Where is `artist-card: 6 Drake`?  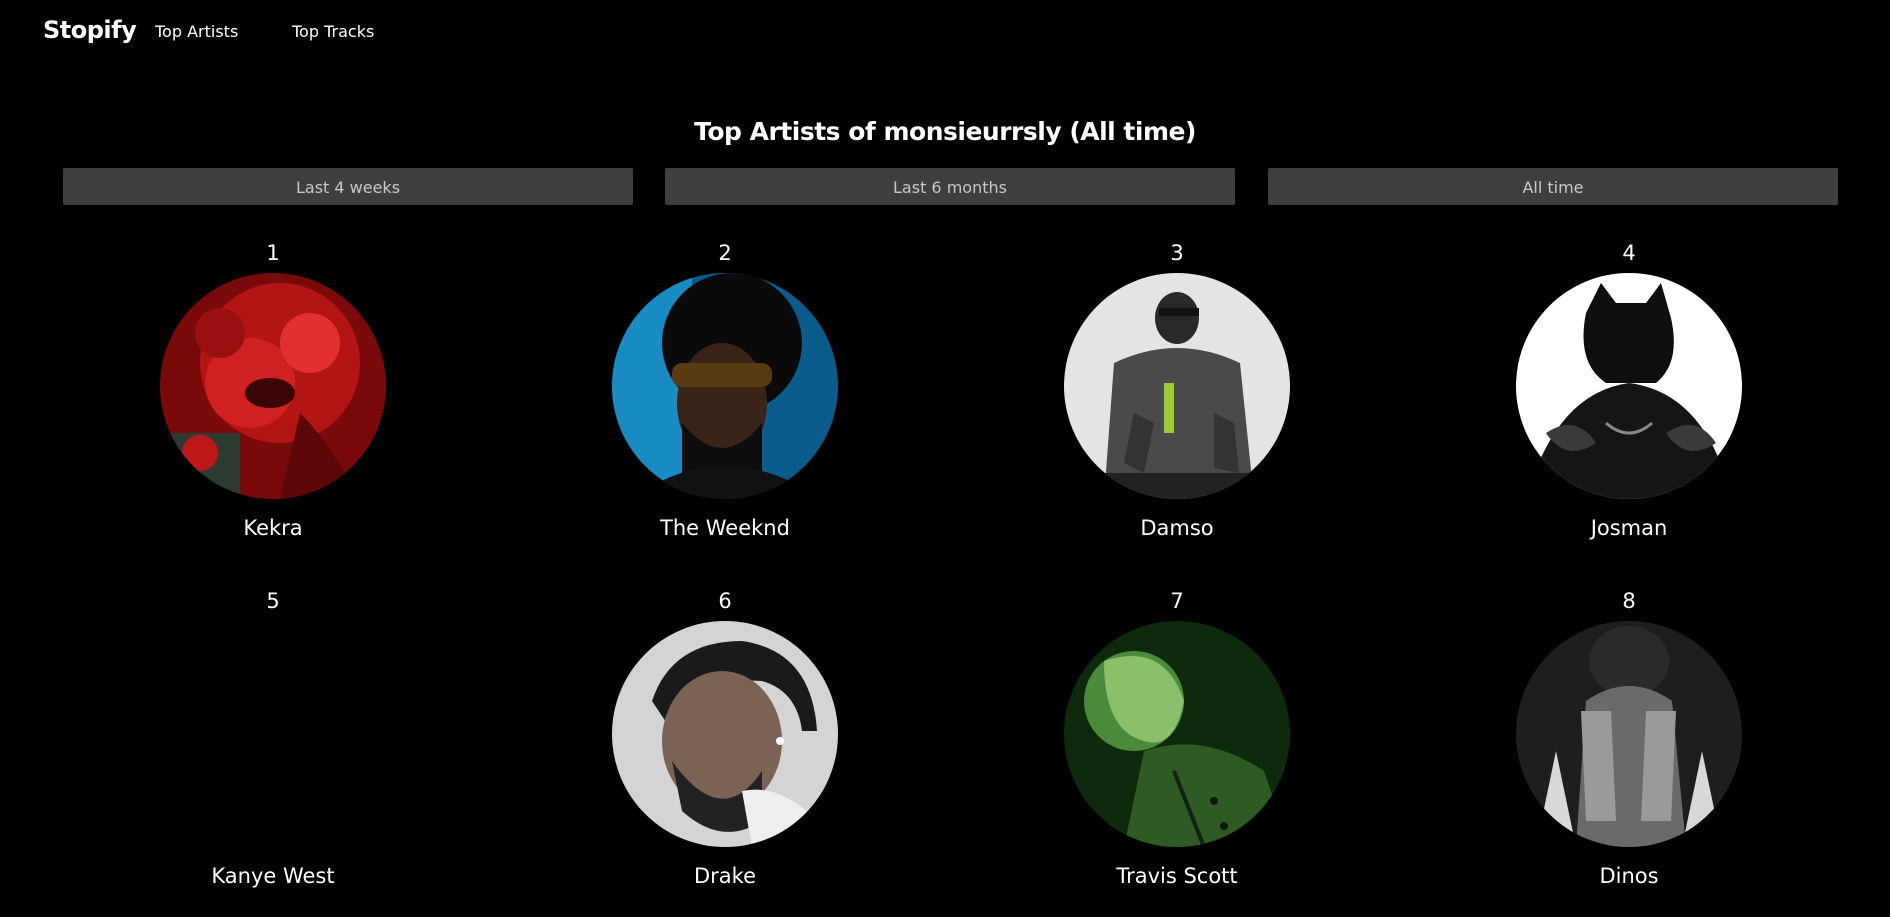 artist-card: 6 Drake is located at coordinates (725, 752).